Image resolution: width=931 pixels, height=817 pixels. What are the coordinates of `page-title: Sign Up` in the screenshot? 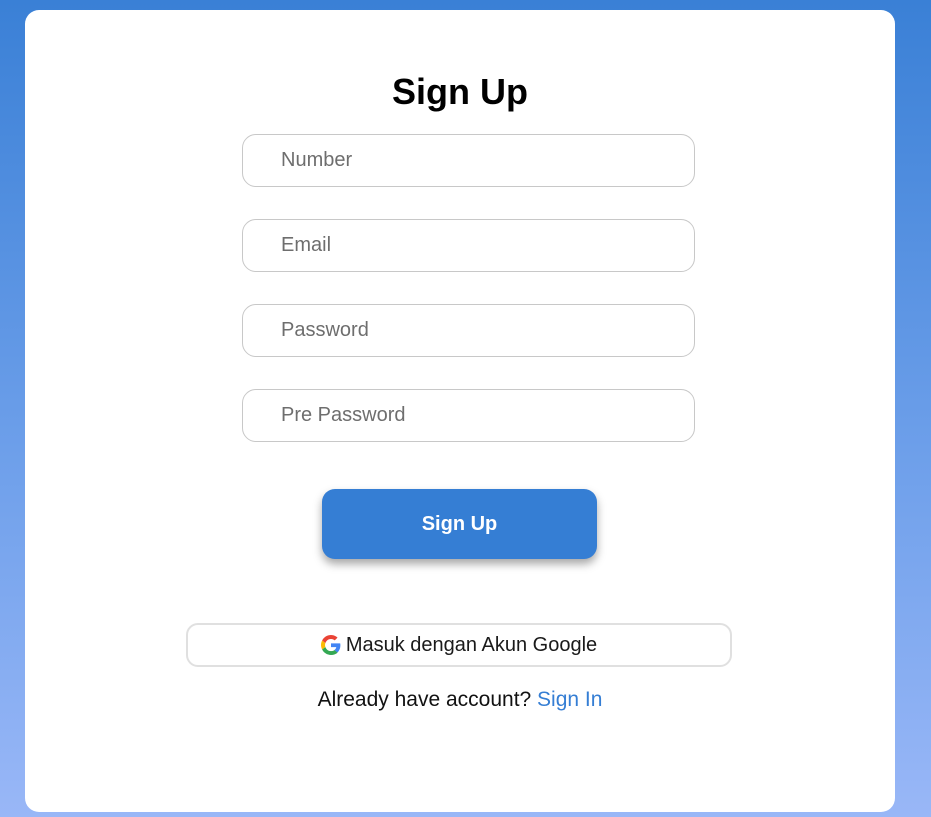 It's located at (460, 91).